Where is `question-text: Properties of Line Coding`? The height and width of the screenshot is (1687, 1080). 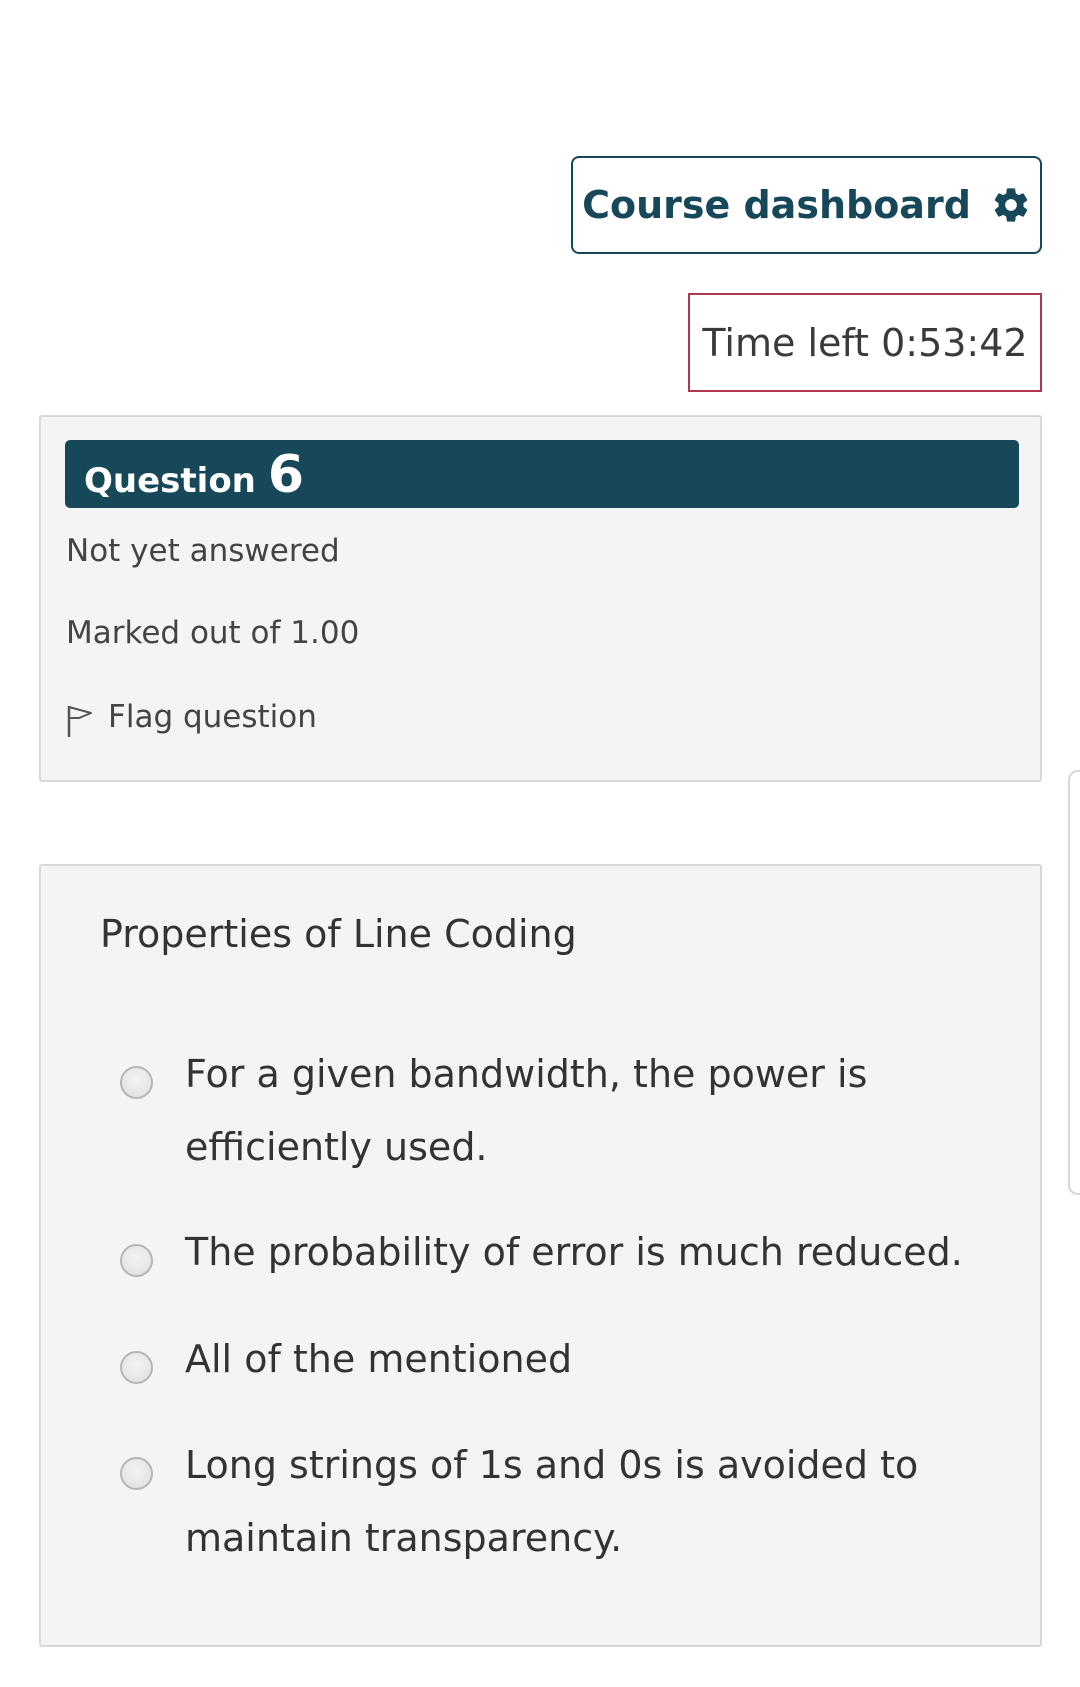 question-text: Properties of Line Coding is located at coordinates (338, 934).